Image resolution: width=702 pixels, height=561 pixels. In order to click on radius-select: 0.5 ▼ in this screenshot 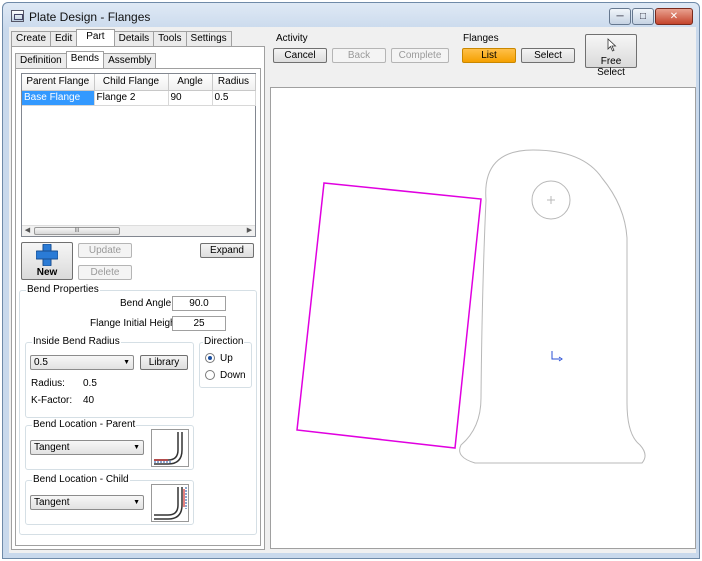, I will do `click(82, 362)`.